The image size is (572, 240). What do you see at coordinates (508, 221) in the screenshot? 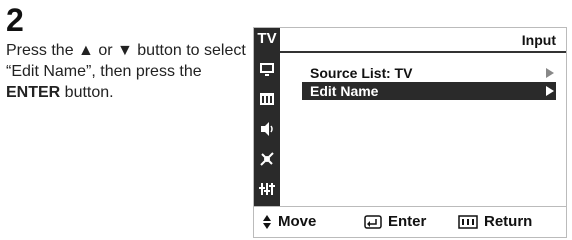
I see `footer-return-label: Return` at bounding box center [508, 221].